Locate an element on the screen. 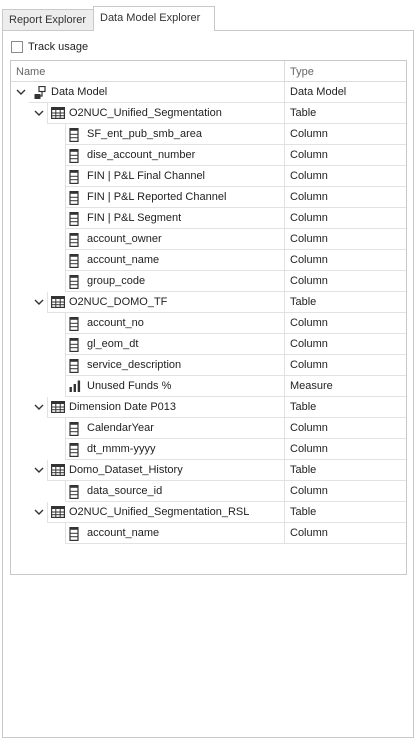 The height and width of the screenshot is (740, 416). tree-item-name: O2NUC_DOMO_TF is located at coordinates (118, 302).